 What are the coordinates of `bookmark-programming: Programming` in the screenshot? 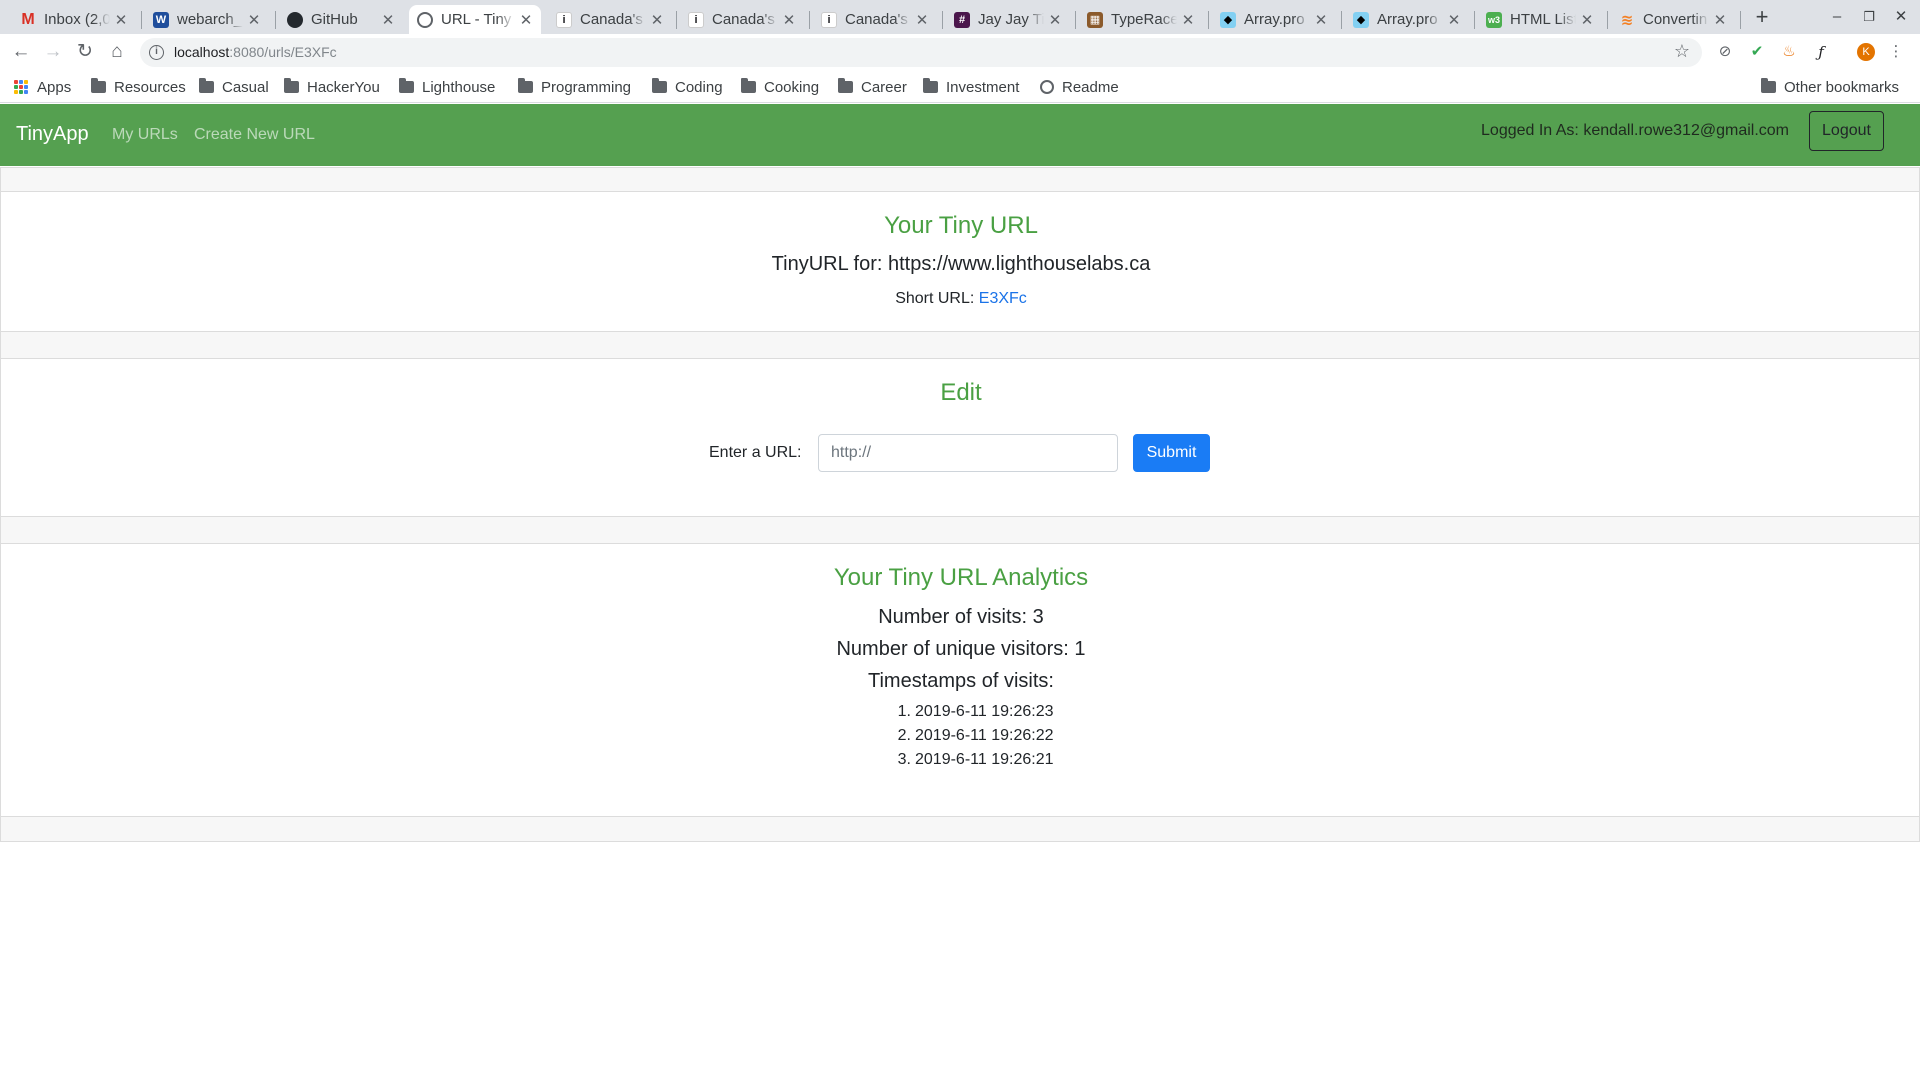 It's located at (574, 87).